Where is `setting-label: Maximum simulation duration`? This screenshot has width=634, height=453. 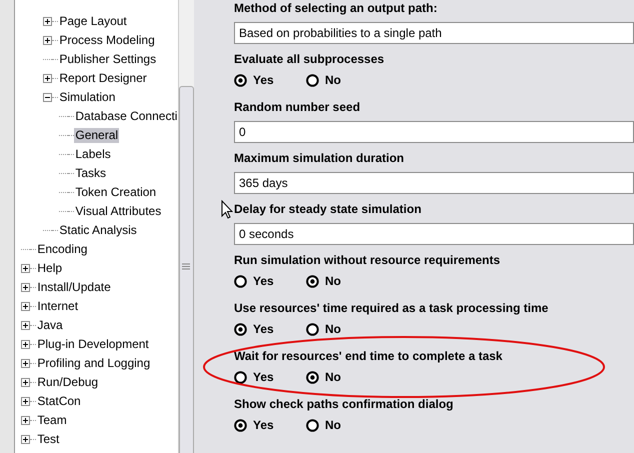 setting-label: Maximum simulation duration is located at coordinates (319, 158).